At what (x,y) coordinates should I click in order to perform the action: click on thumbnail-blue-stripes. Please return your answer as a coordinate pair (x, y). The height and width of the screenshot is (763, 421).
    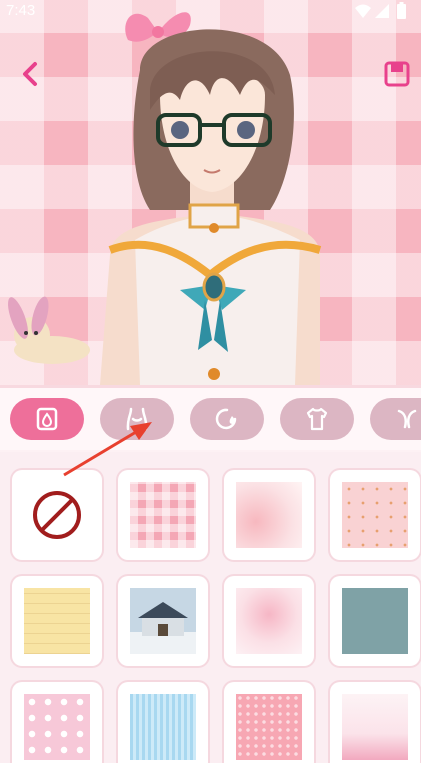
    Looking at the image, I should click on (163, 727).